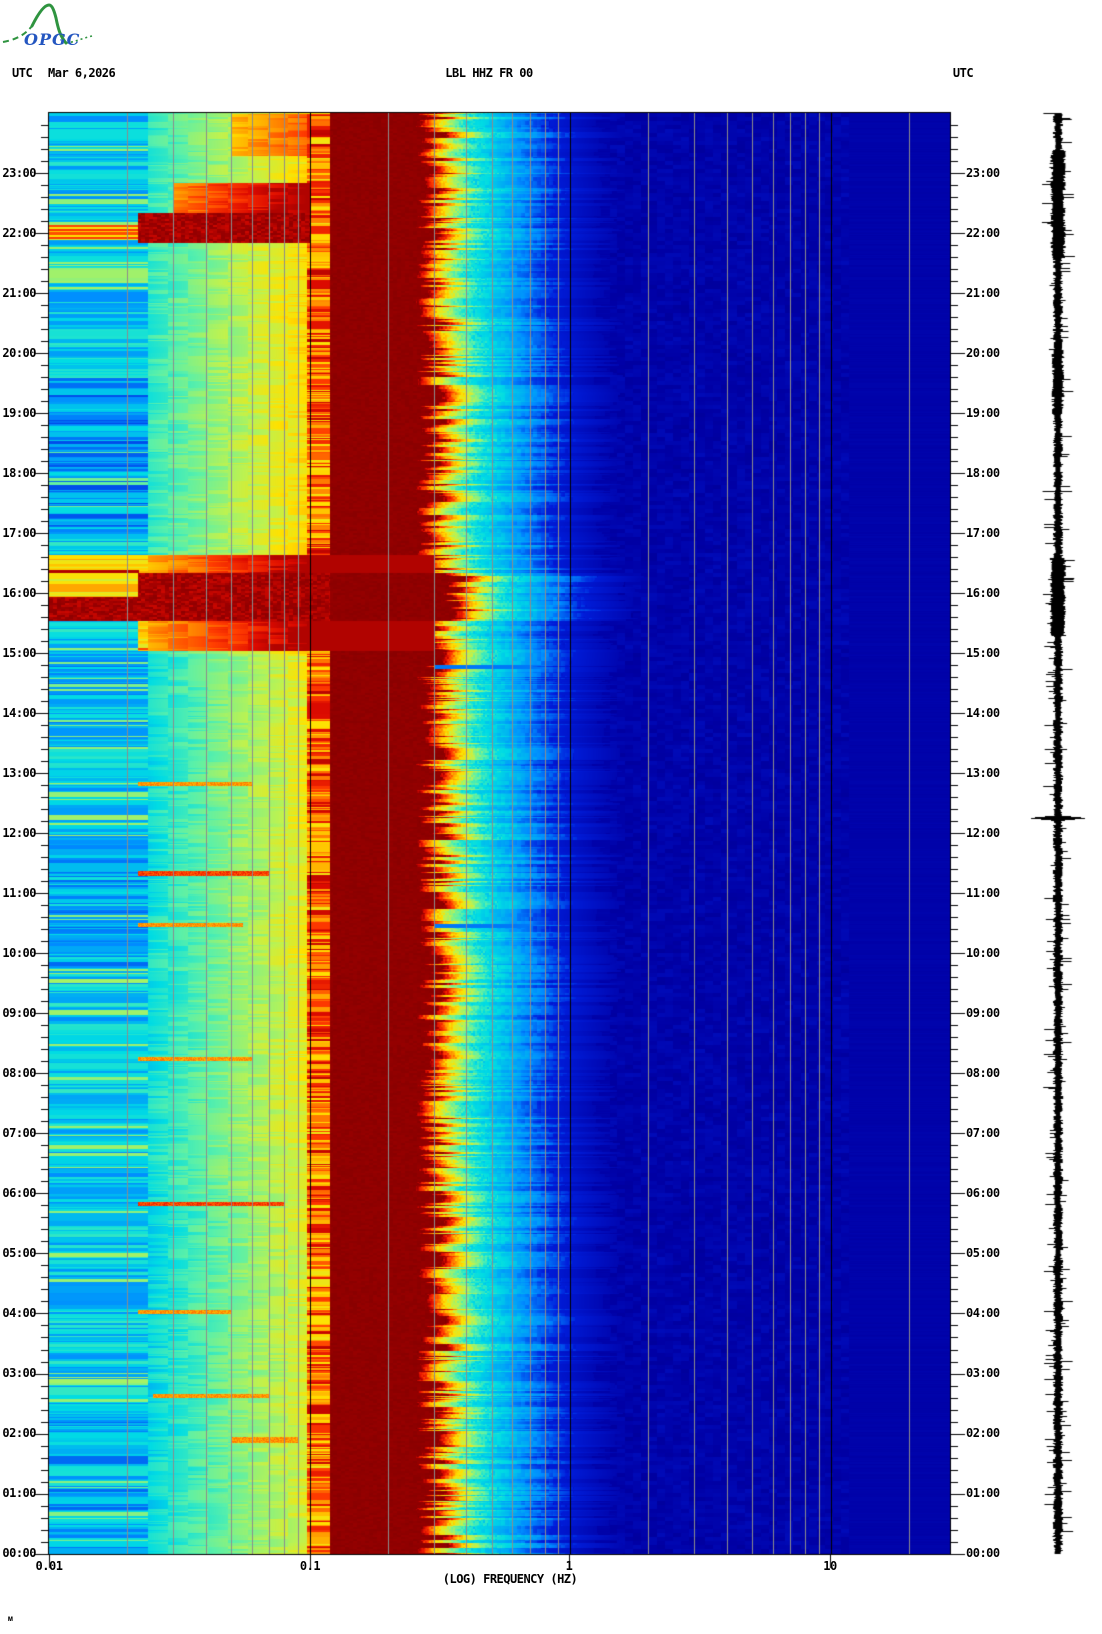  I want to click on time-tick-label-right: 07:00, so click(983, 1133).